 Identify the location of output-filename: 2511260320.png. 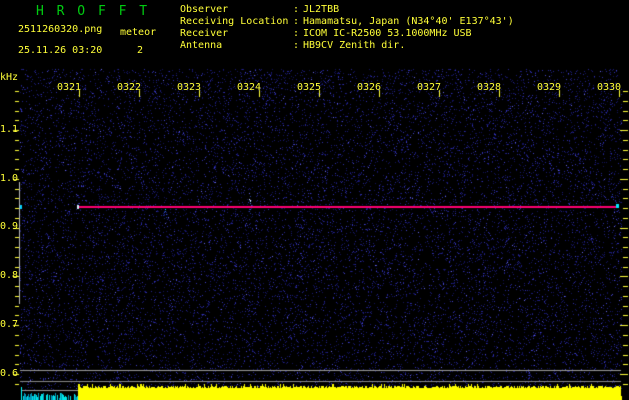
(60, 29).